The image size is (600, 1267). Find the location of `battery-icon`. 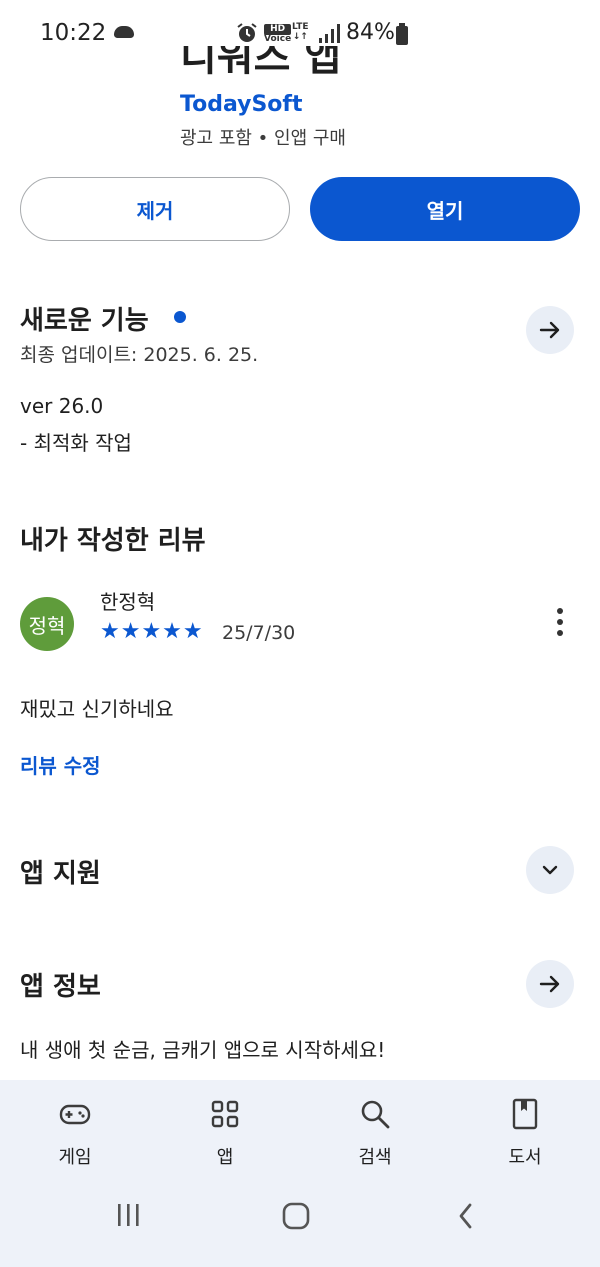

battery-icon is located at coordinates (402, 34).